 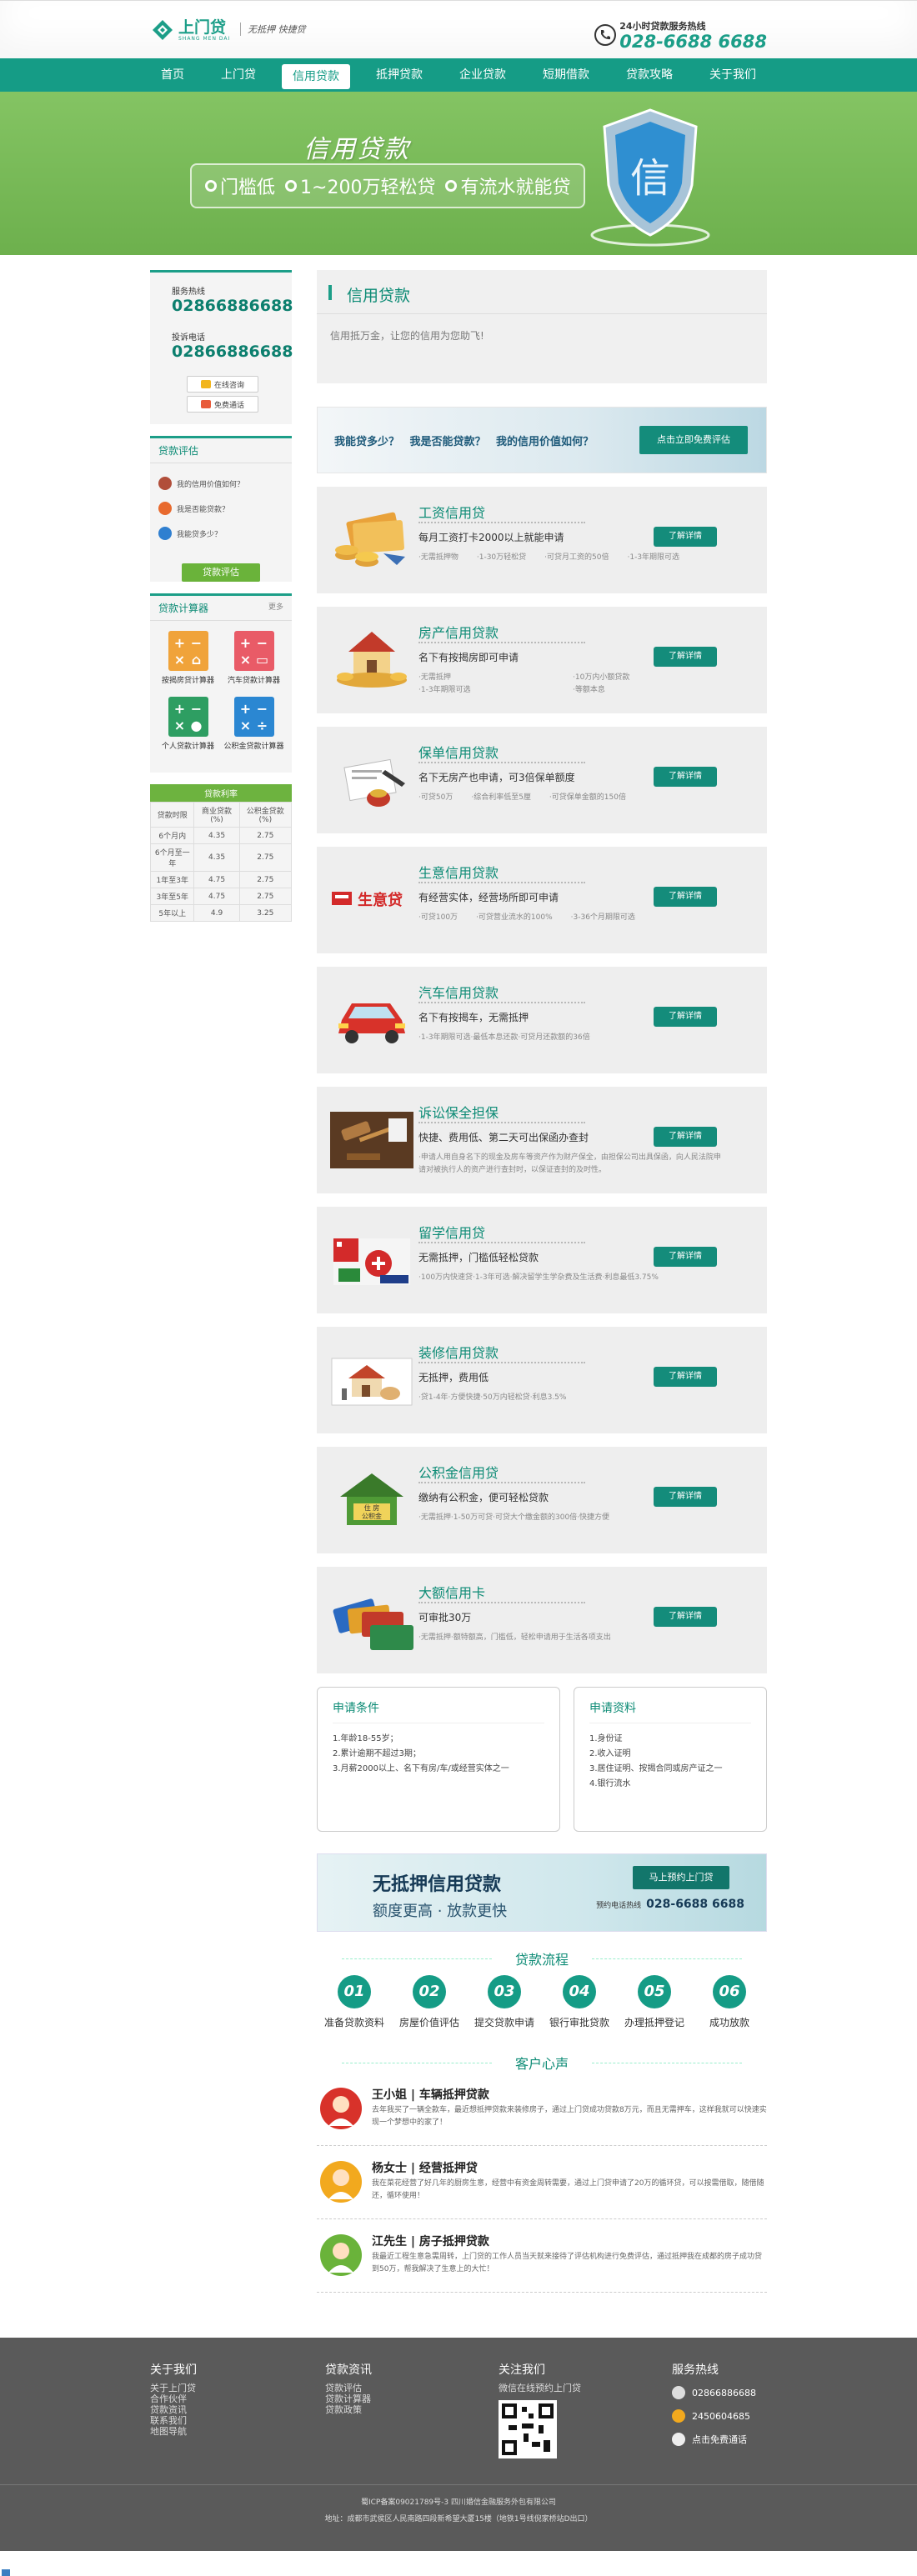 I want to click on product-features: ·贷1-4年·方便快捷·50万内轻松贷·利息3.5%, so click(x=492, y=1398).